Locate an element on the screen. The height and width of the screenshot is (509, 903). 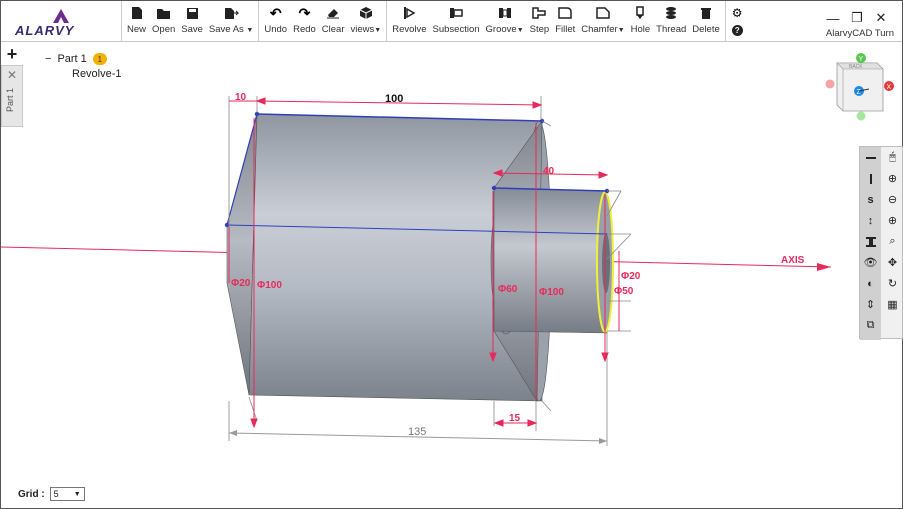
vertical-dimension-tool: ↕ is located at coordinates (870, 220).